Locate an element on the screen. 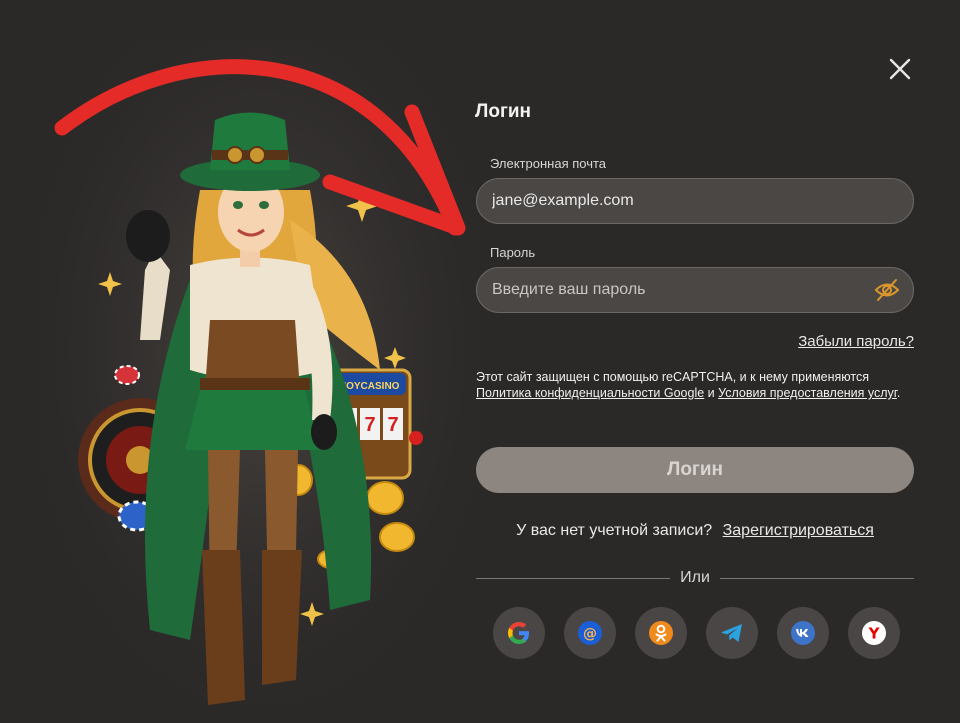 The width and height of the screenshot is (960, 723). google-login-button is located at coordinates (519, 633).